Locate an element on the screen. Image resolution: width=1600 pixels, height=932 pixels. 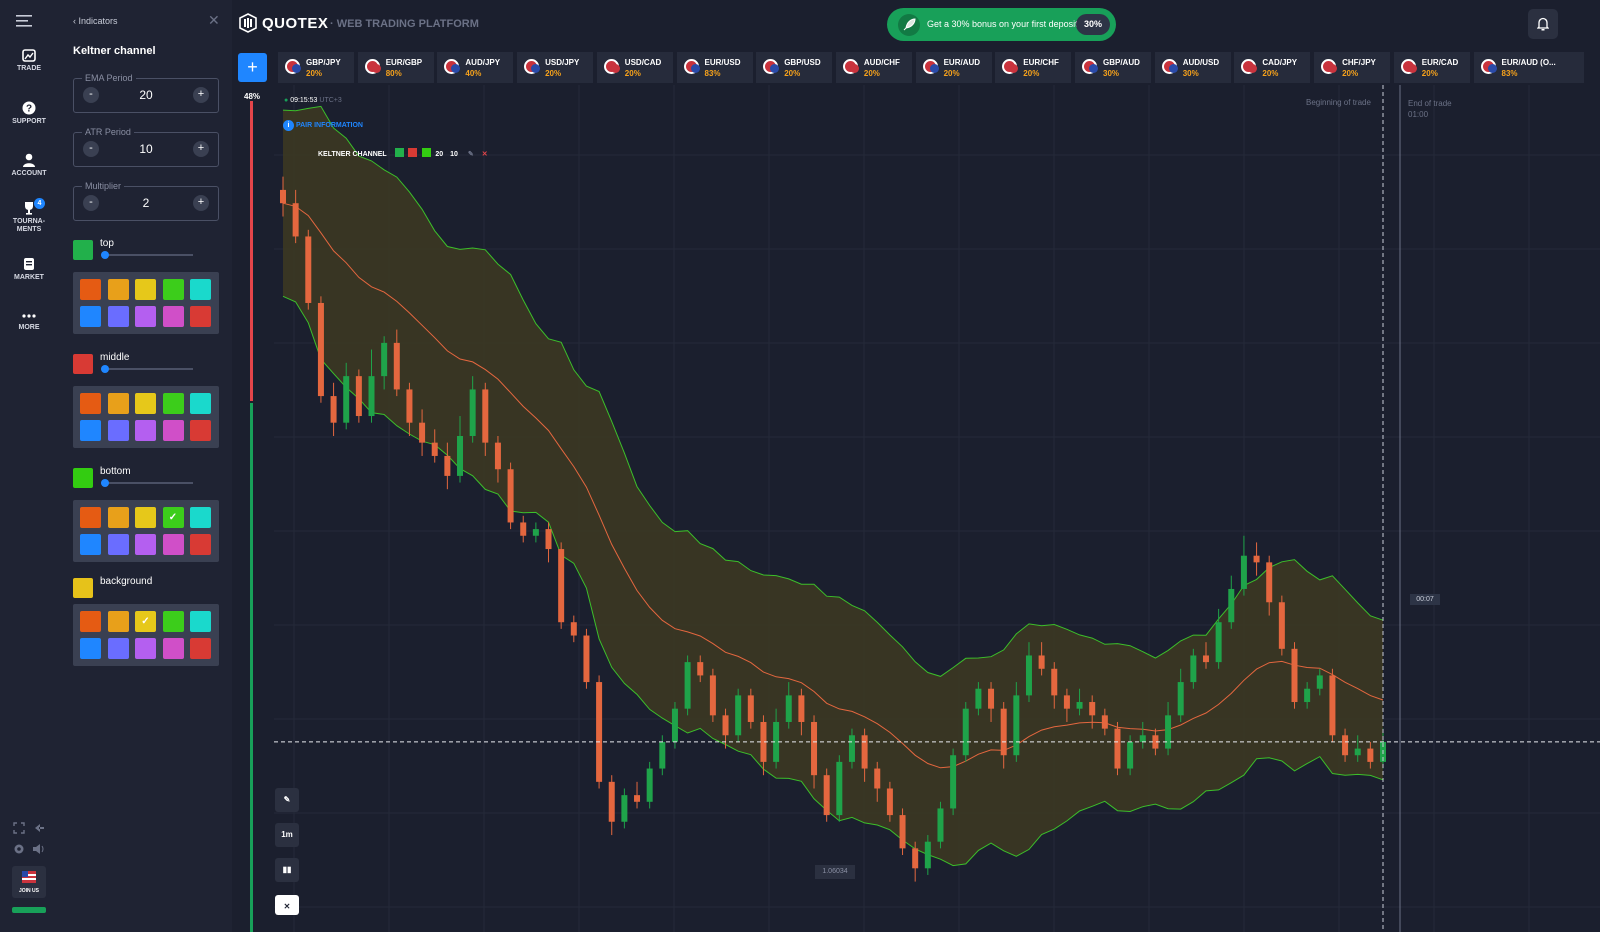
nav-account: ACCOUNT is located at coordinates (29, 165).